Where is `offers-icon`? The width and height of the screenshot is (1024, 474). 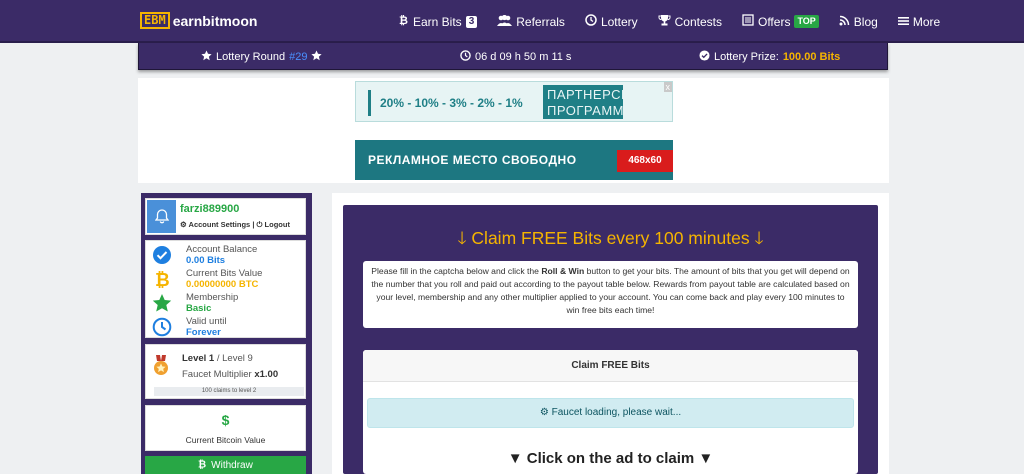 offers-icon is located at coordinates (748, 21).